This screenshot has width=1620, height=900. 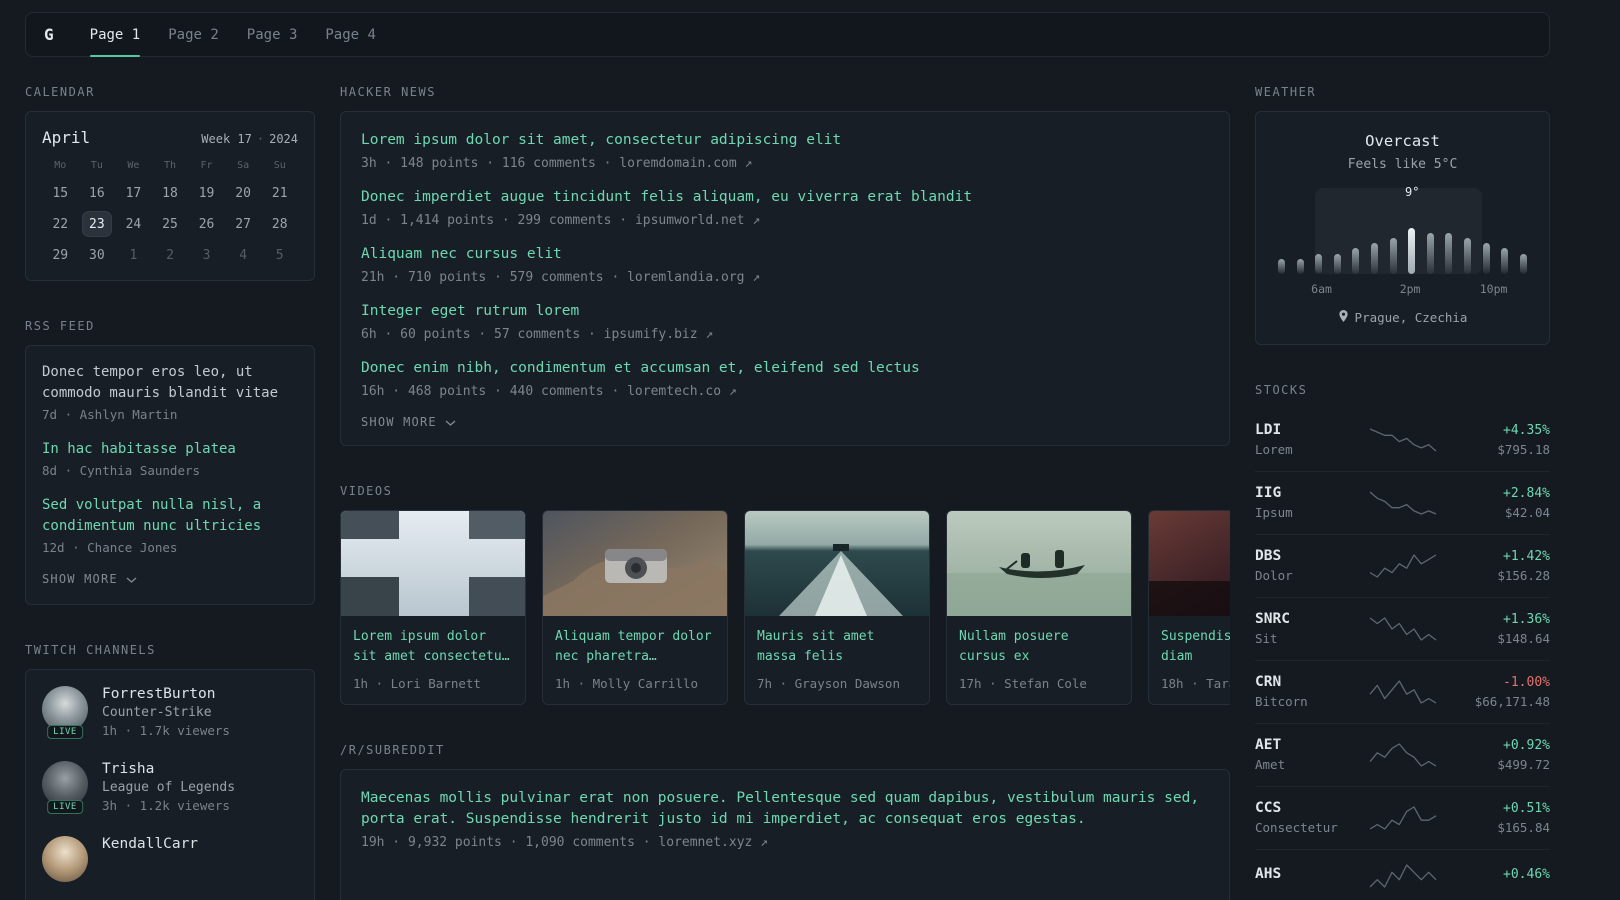 I want to click on calendar-day: 16, so click(x=97, y=193).